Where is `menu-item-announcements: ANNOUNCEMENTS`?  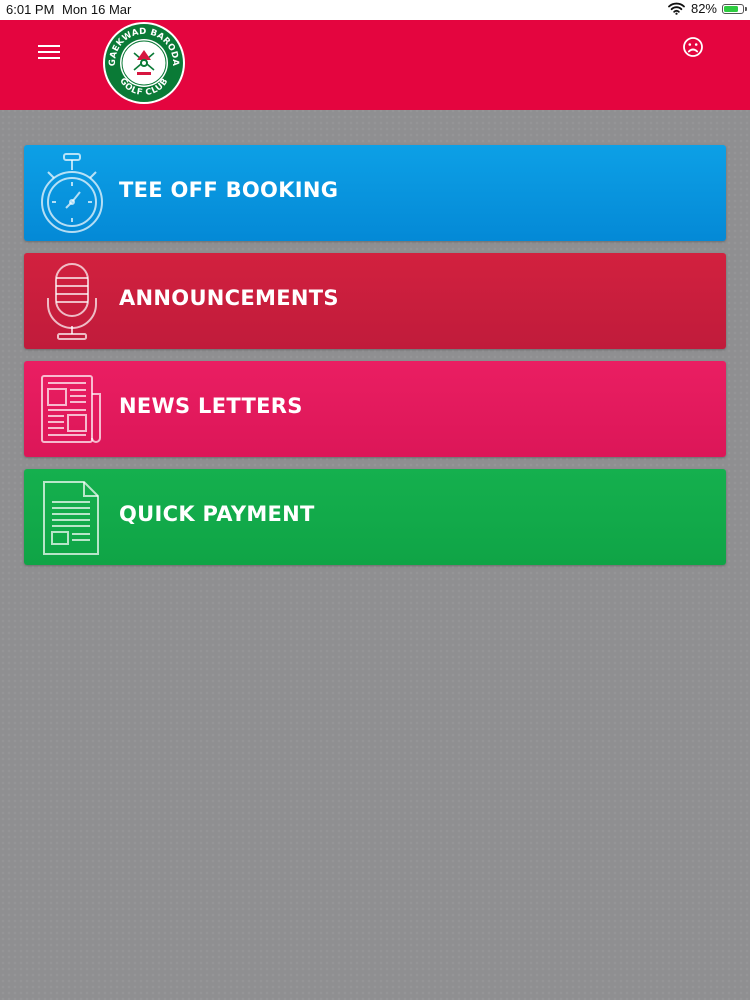 menu-item-announcements: ANNOUNCEMENTS is located at coordinates (375, 301).